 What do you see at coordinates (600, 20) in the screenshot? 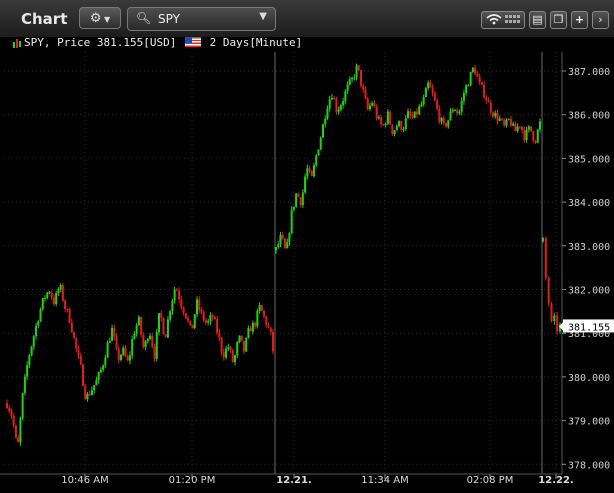
I see `more-button: ›` at bounding box center [600, 20].